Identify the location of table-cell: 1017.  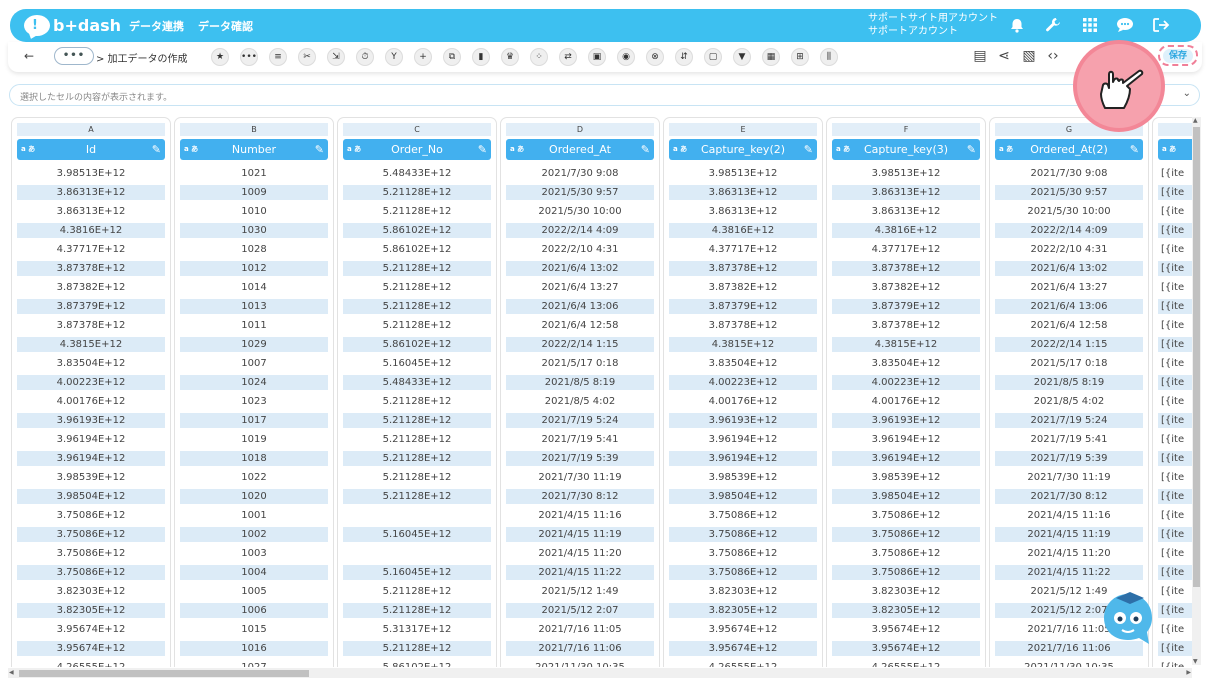
(254, 420).